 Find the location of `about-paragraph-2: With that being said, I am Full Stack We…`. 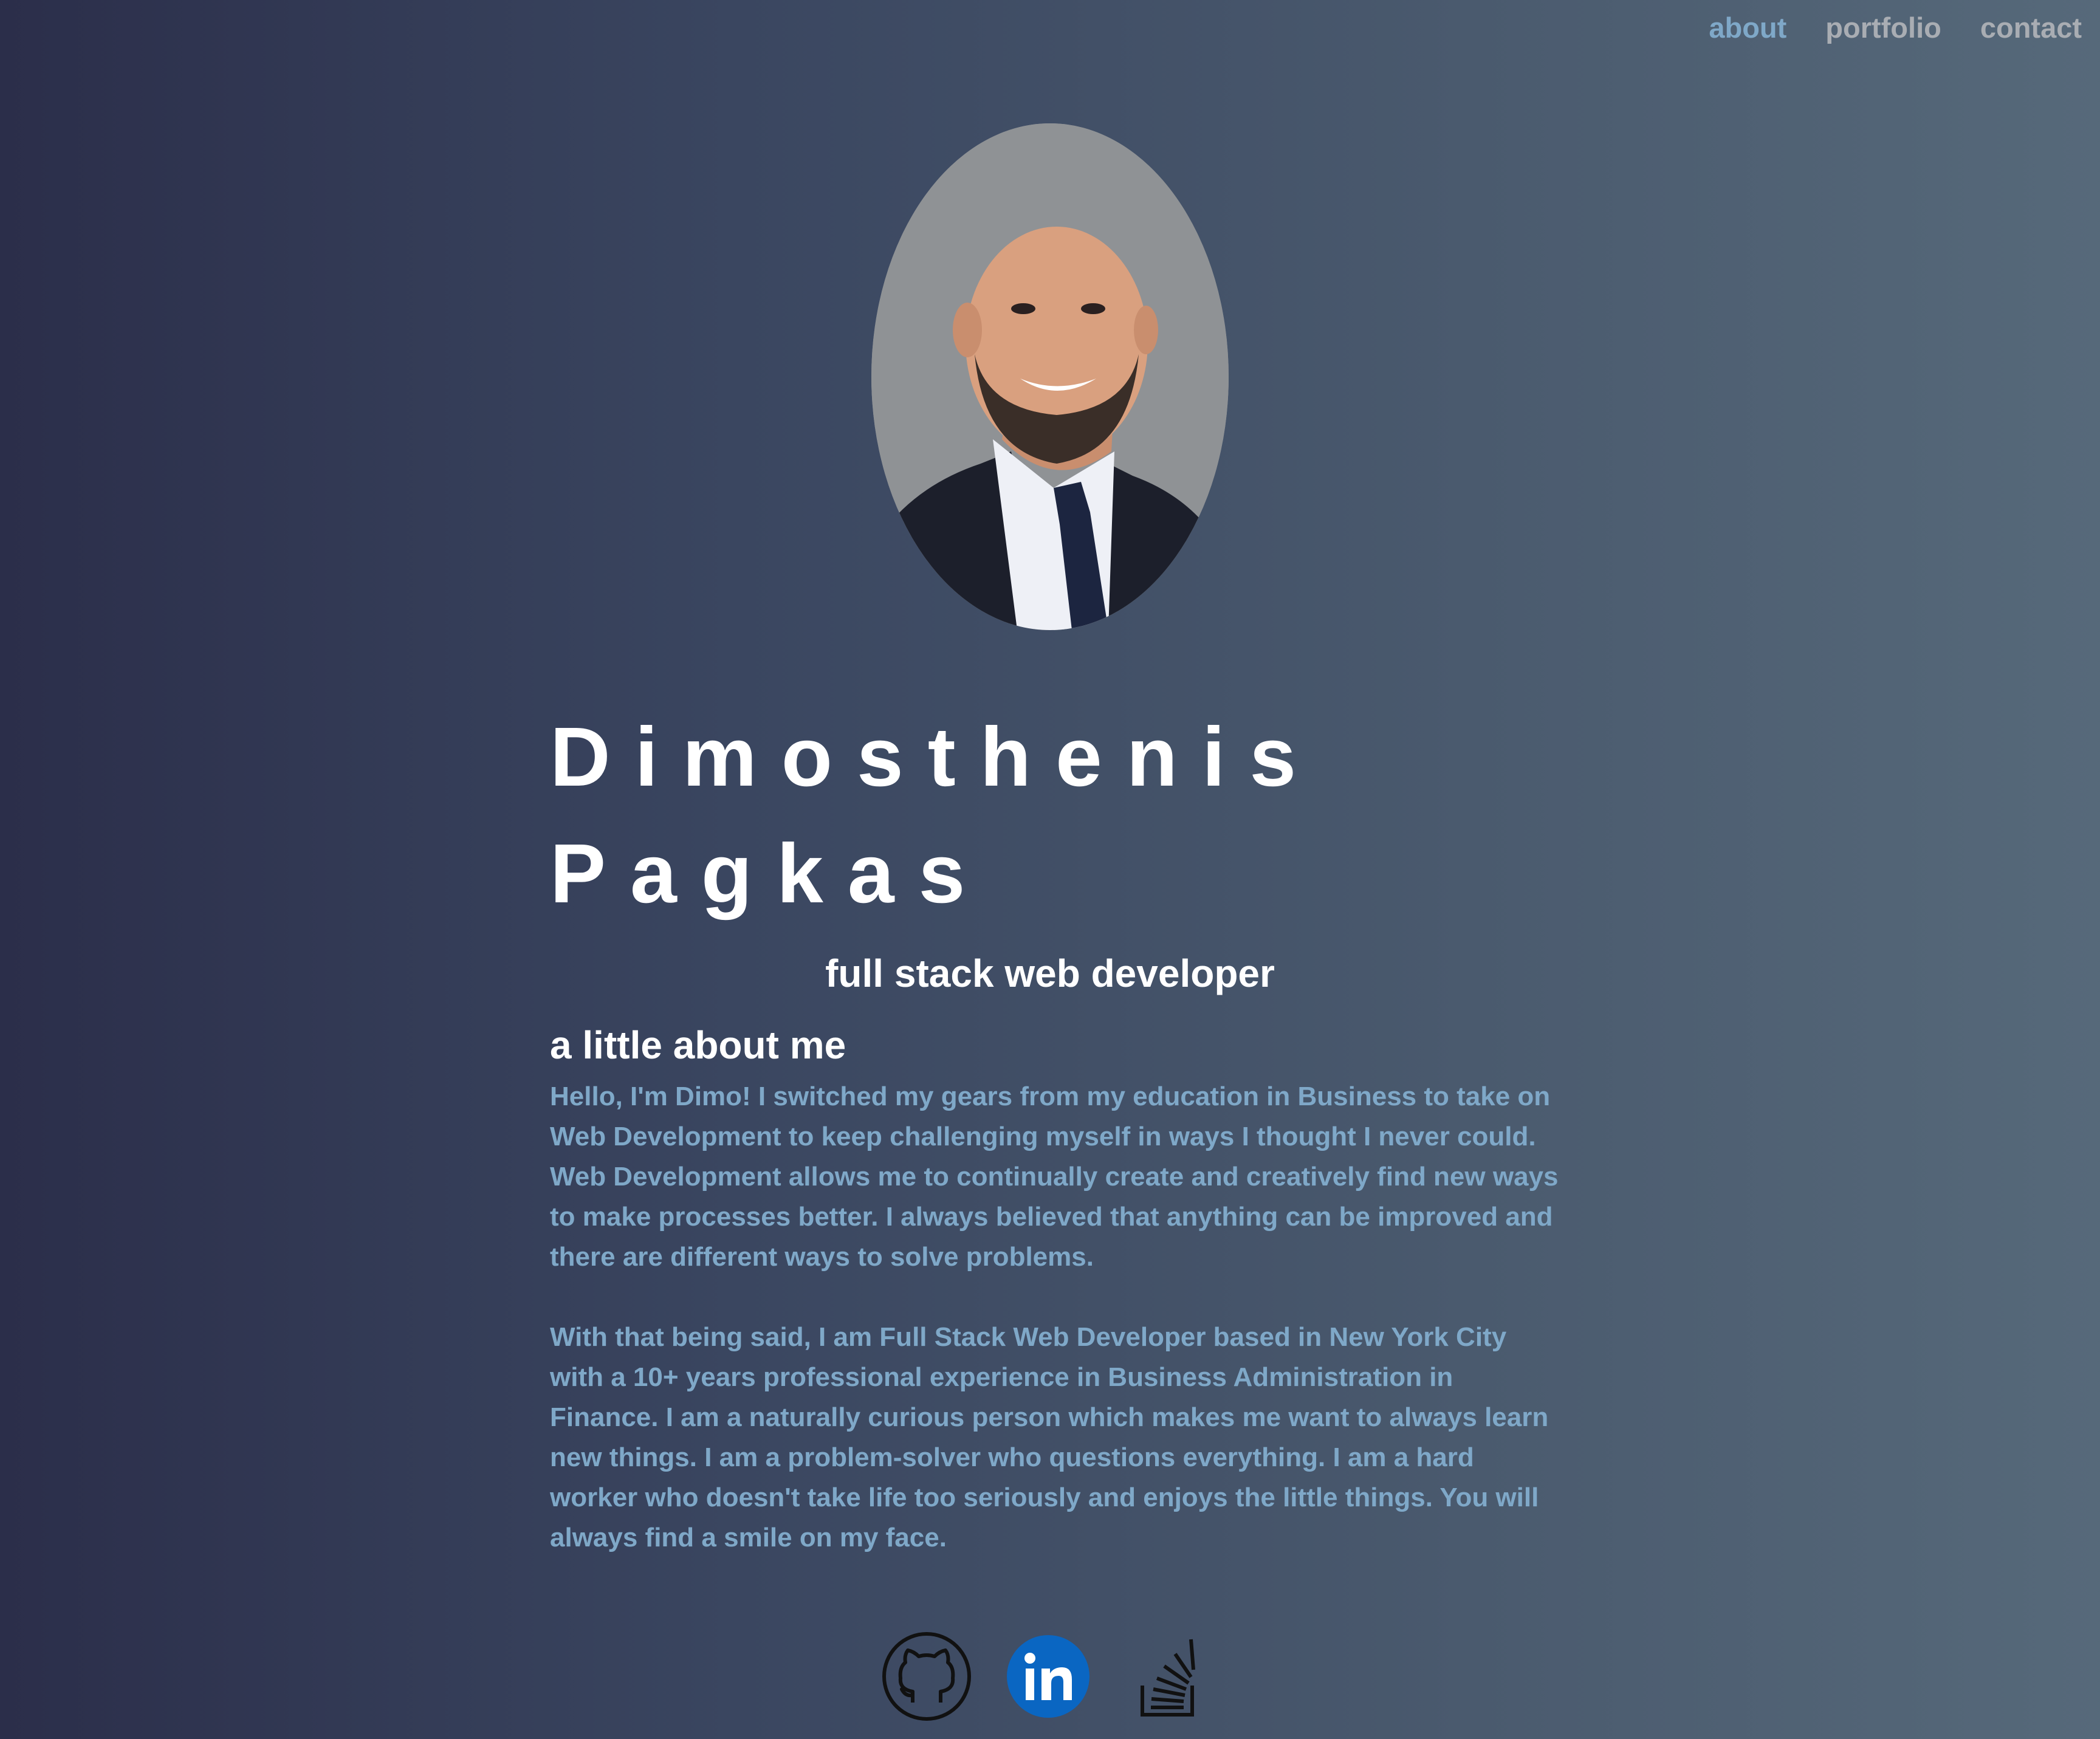

about-paragraph-2: With that being said, I am Full Stack We… is located at coordinates (1049, 1437).